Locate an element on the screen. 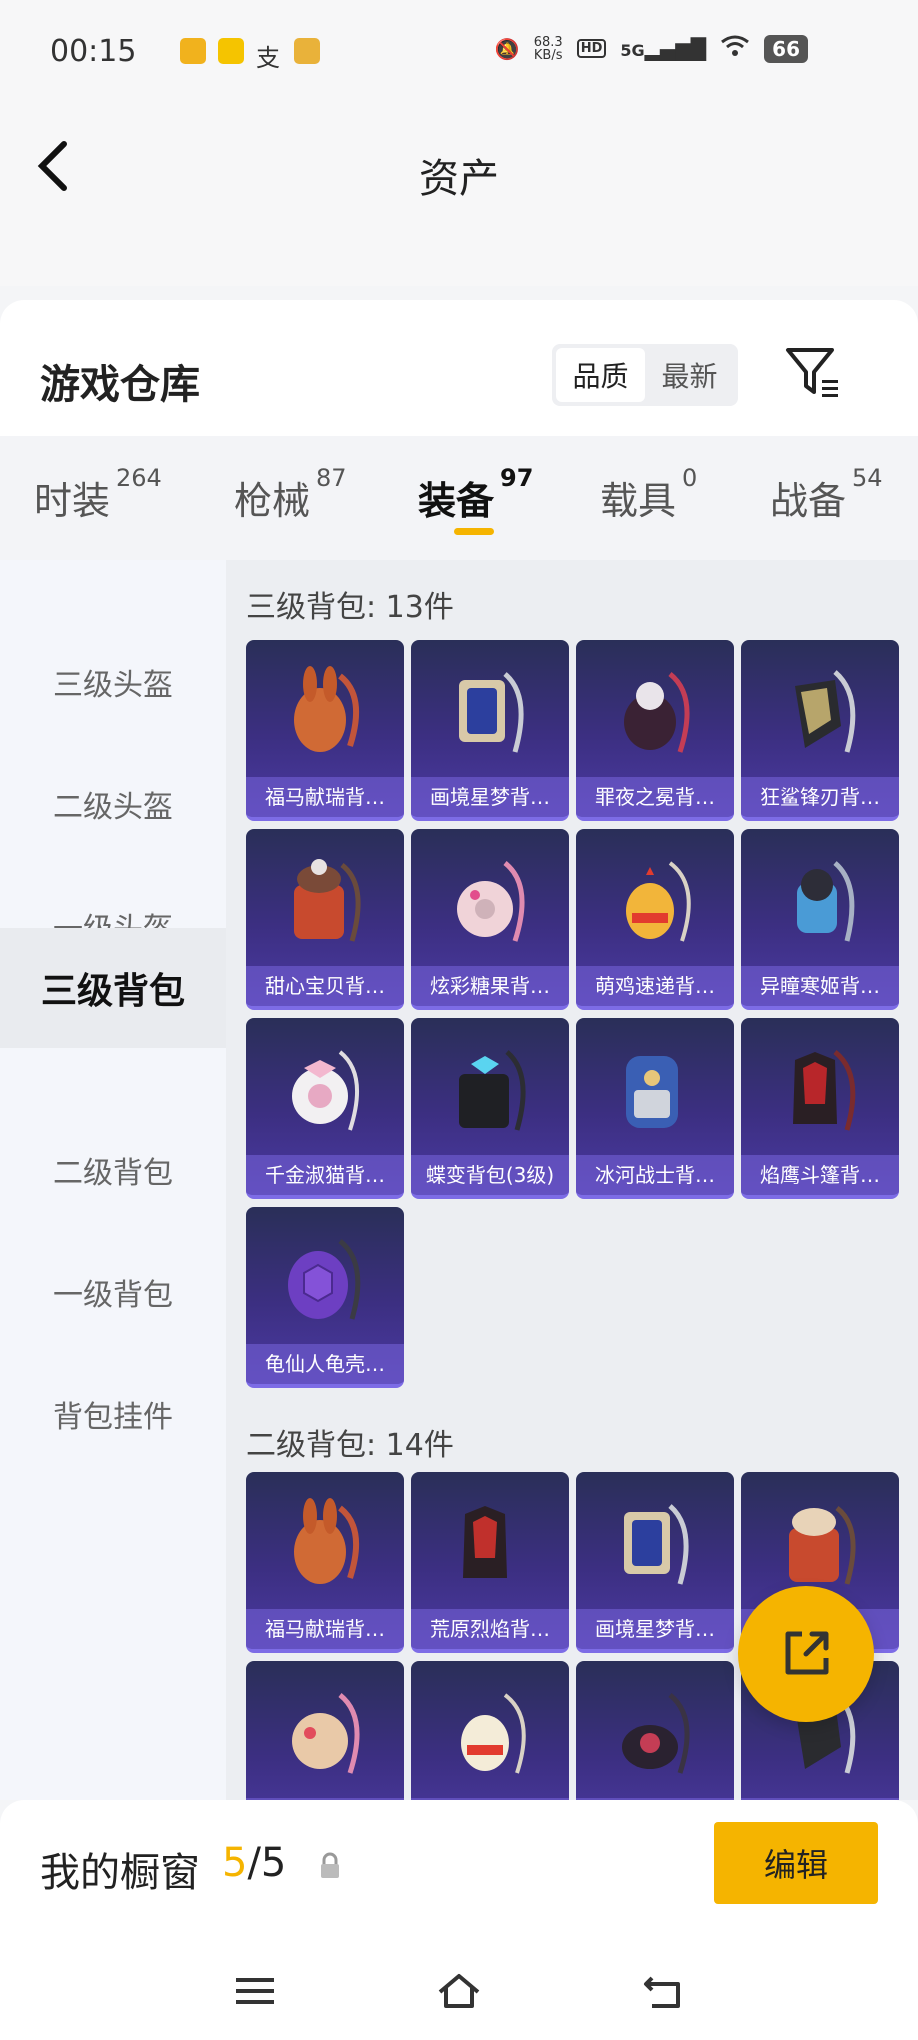 This screenshot has height=2040, width=918. sidebar: 三级头盔 二级头盔 一级头盔 三级背包 二级背包 一级背包 背包挂件 is located at coordinates (113, 1180).